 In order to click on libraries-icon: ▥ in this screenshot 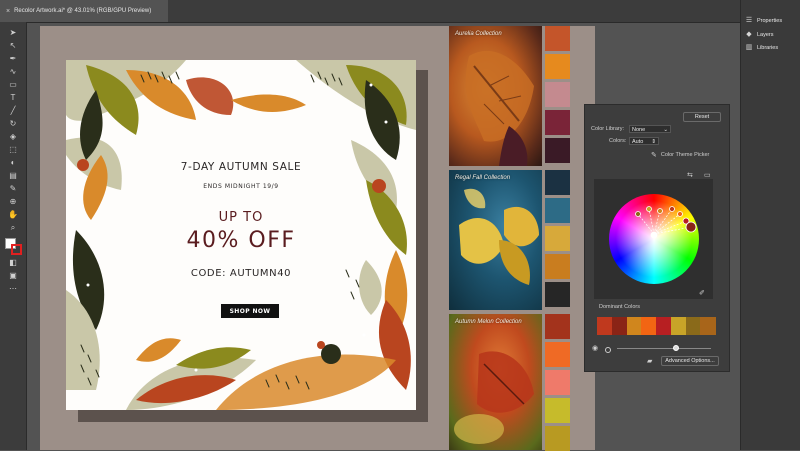, I will do `click(749, 47)`.